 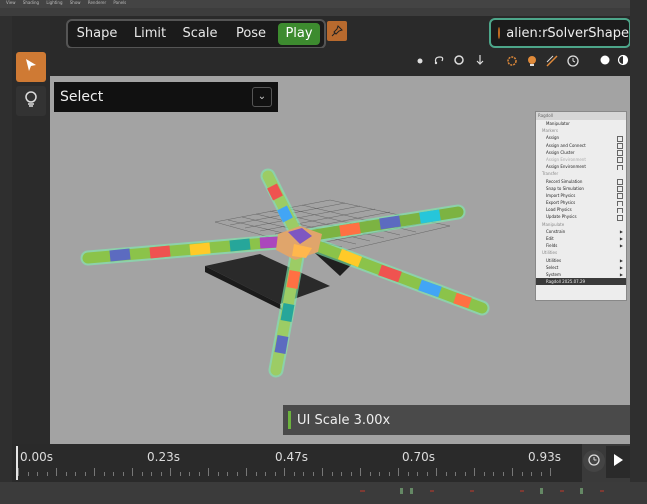 I want to click on select-tool-button, so click(x=31, y=67).